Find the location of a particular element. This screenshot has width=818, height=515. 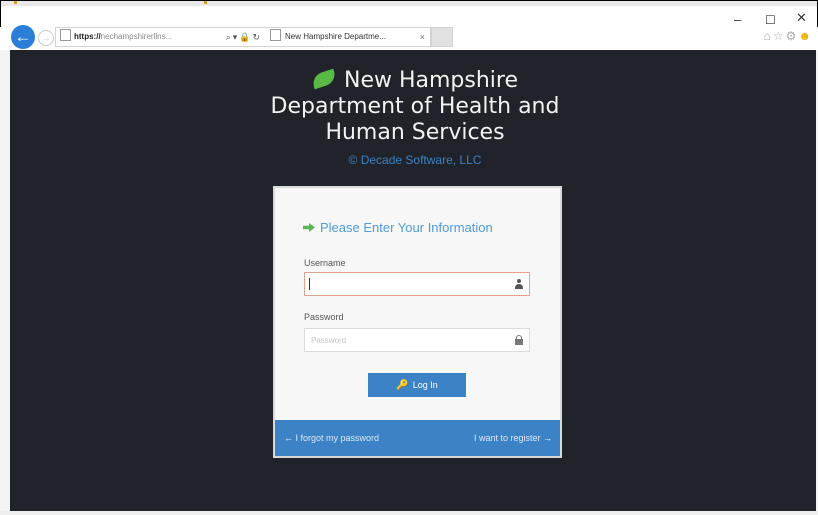

settings-gear-icon: ⚙ is located at coordinates (792, 36).